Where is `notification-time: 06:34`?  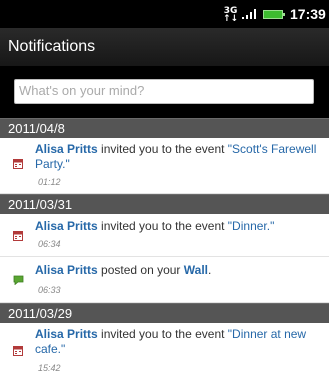 notification-time: 06:34 is located at coordinates (49, 244).